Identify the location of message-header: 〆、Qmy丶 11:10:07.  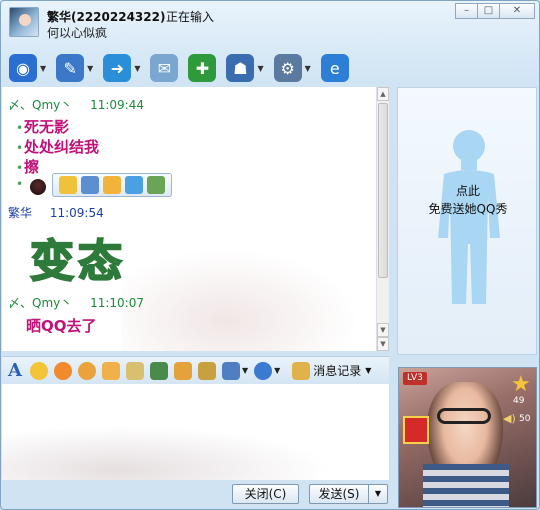
(76, 302).